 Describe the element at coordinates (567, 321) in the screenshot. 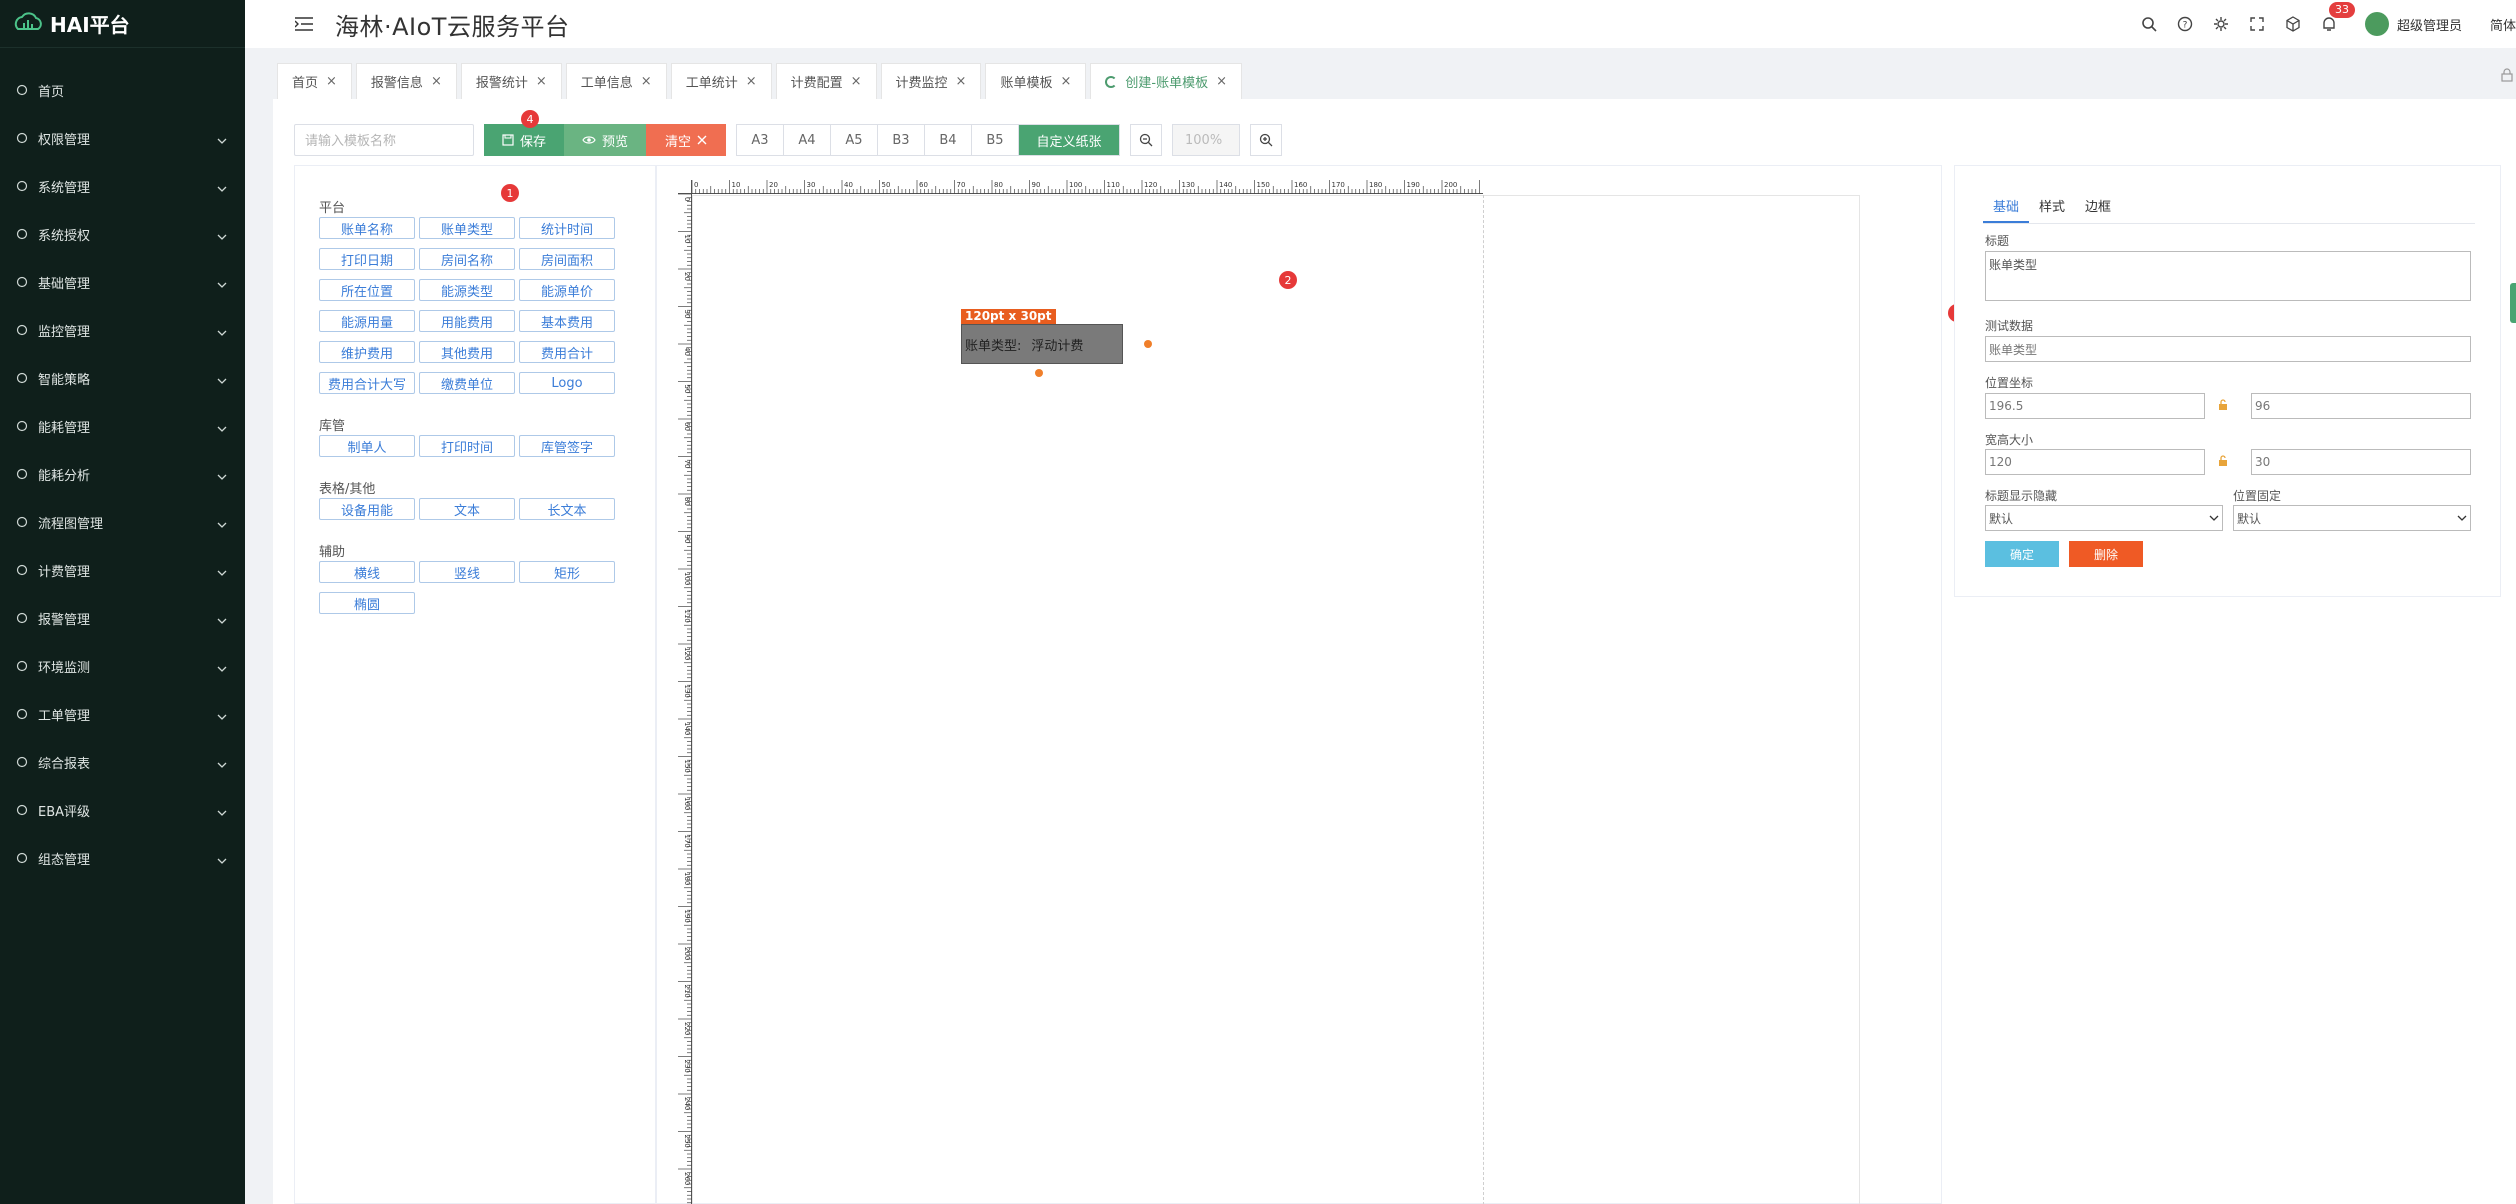

I see `palette-field-button: 基本费用` at that location.